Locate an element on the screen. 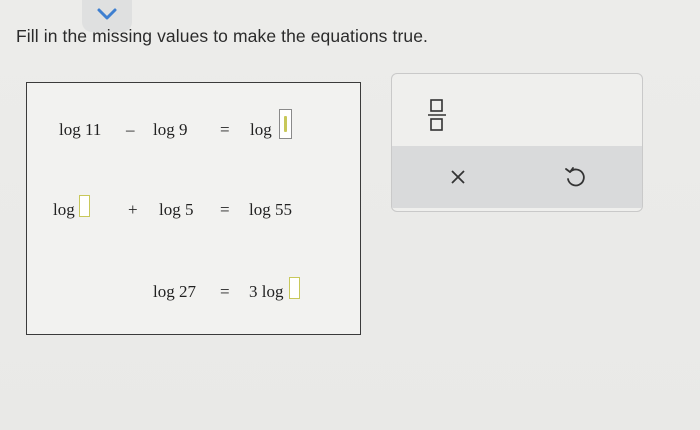  undo-icon is located at coordinates (575, 180).